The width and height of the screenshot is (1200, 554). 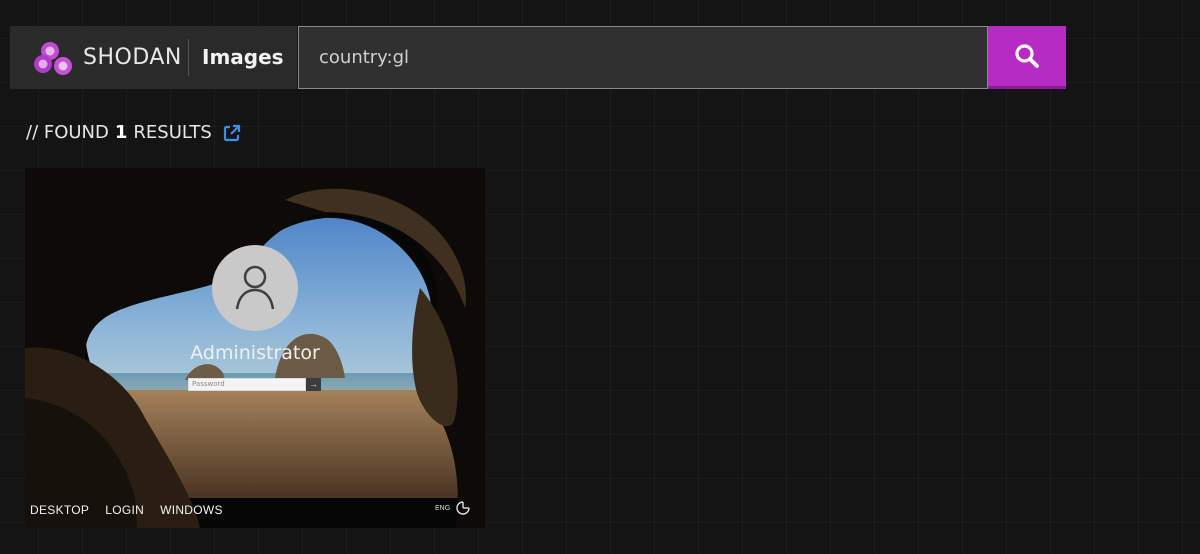 What do you see at coordinates (67, 132) in the screenshot?
I see `results-prefix: // FOUND` at bounding box center [67, 132].